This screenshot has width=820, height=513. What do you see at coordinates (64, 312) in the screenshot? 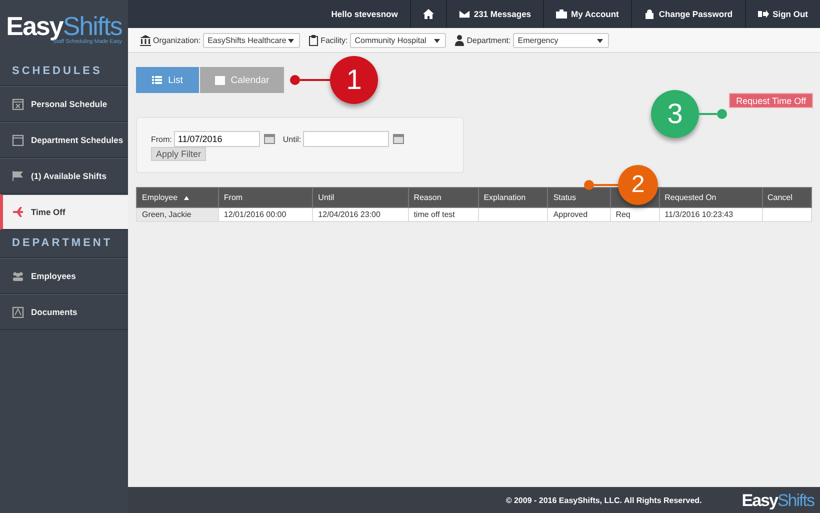
I see `sidebar-item: Documents` at bounding box center [64, 312].